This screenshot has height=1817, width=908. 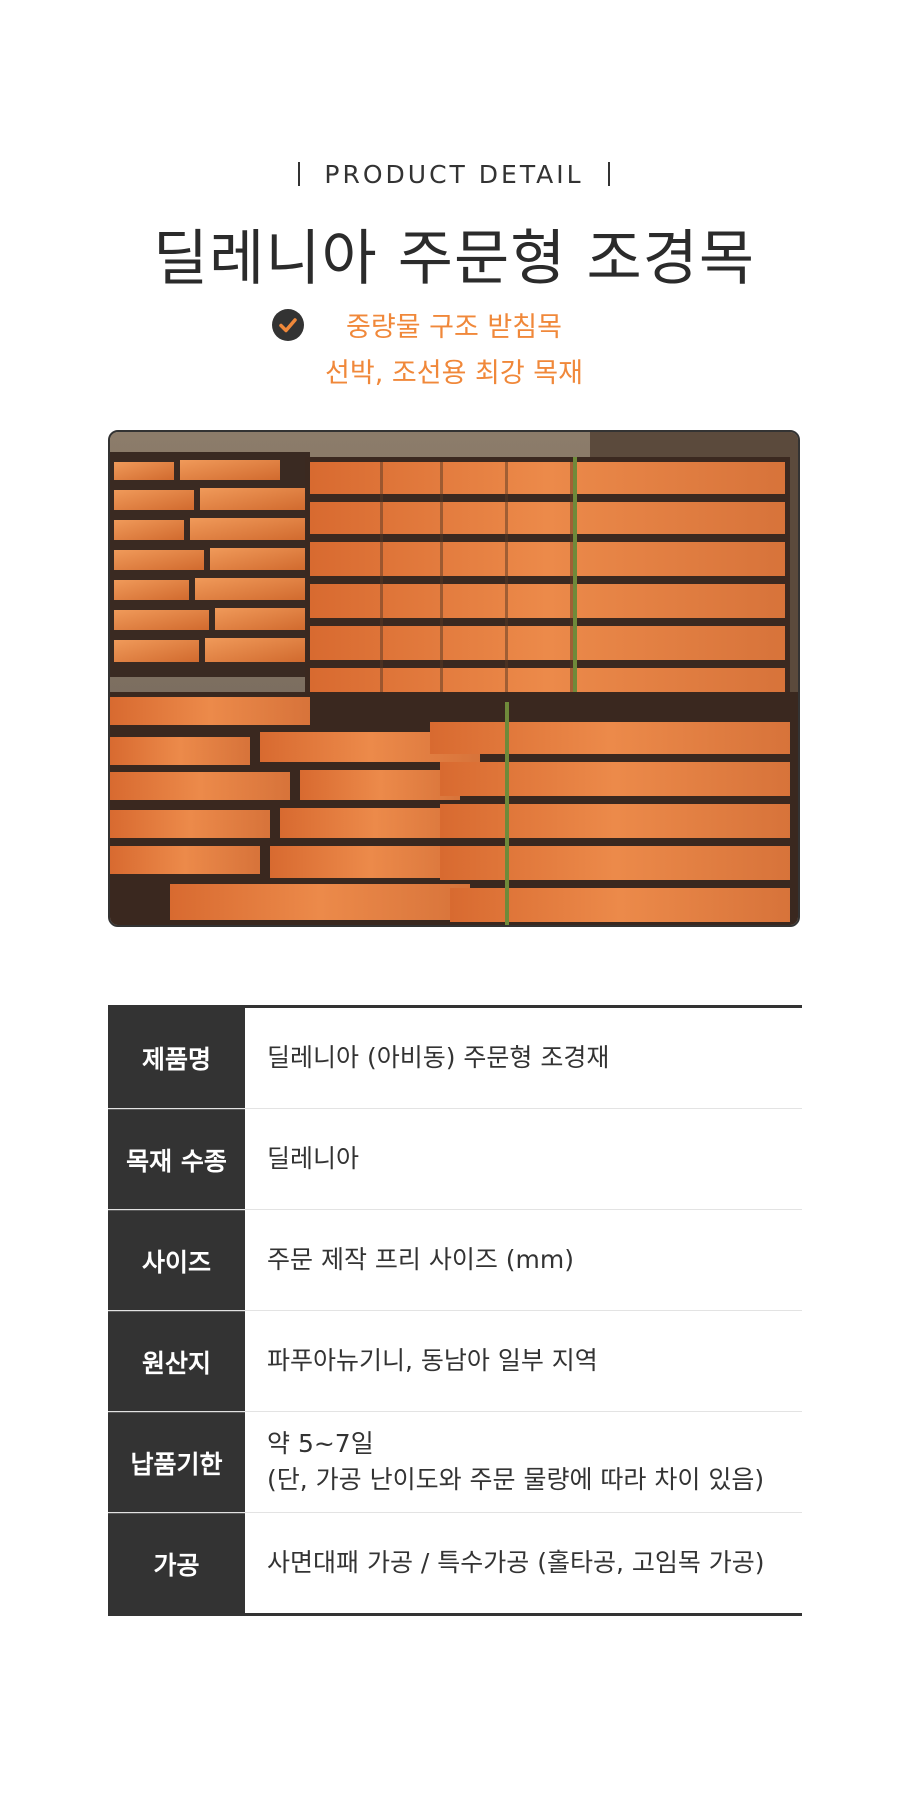 What do you see at coordinates (176, 1462) in the screenshot?
I see `spec-label: 납품기한` at bounding box center [176, 1462].